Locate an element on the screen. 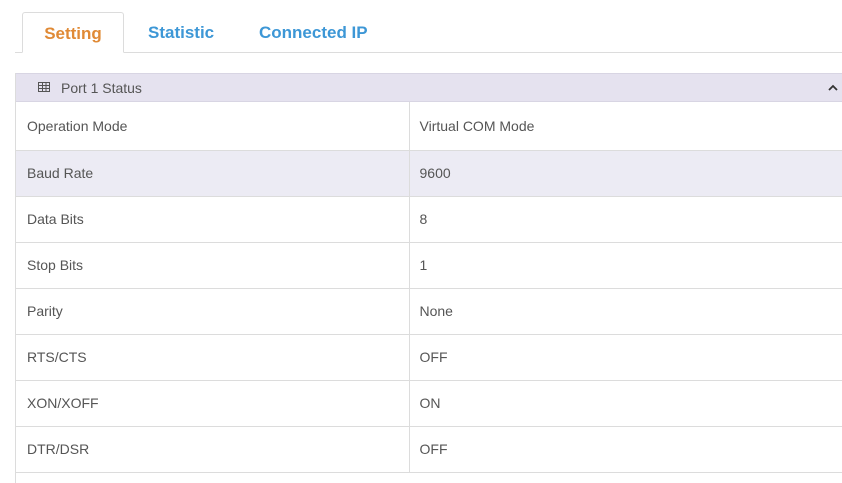 The width and height of the screenshot is (842, 483). collapse-button is located at coordinates (833, 87).